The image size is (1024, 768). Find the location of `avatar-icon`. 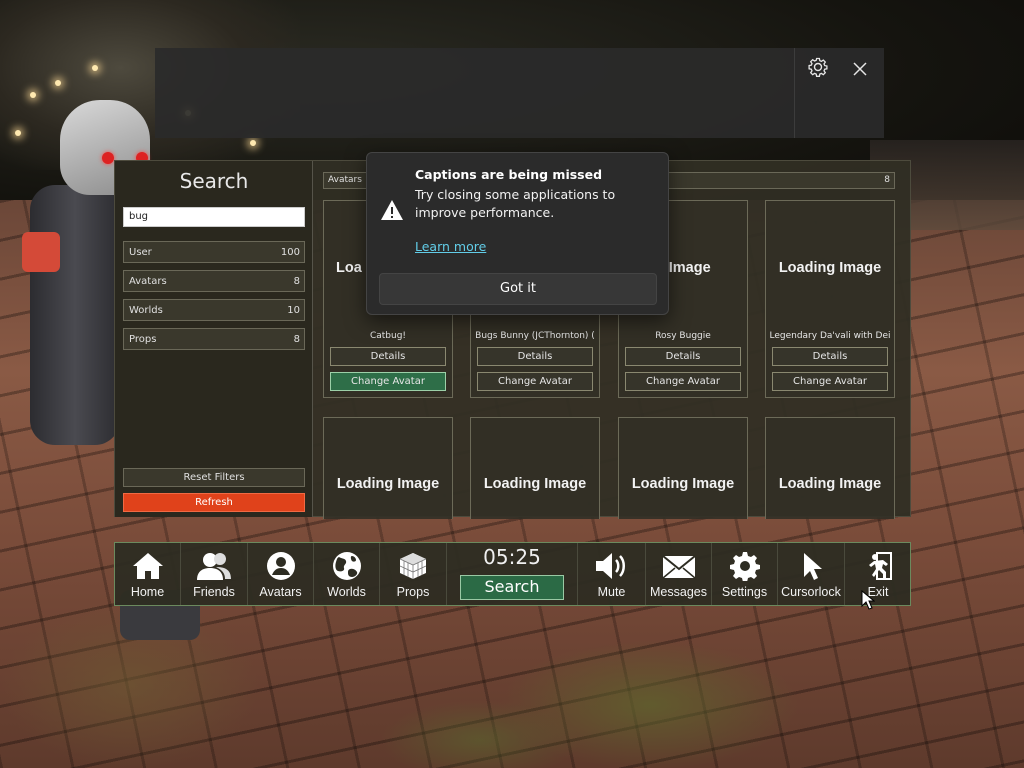

avatar-icon is located at coordinates (280, 566).